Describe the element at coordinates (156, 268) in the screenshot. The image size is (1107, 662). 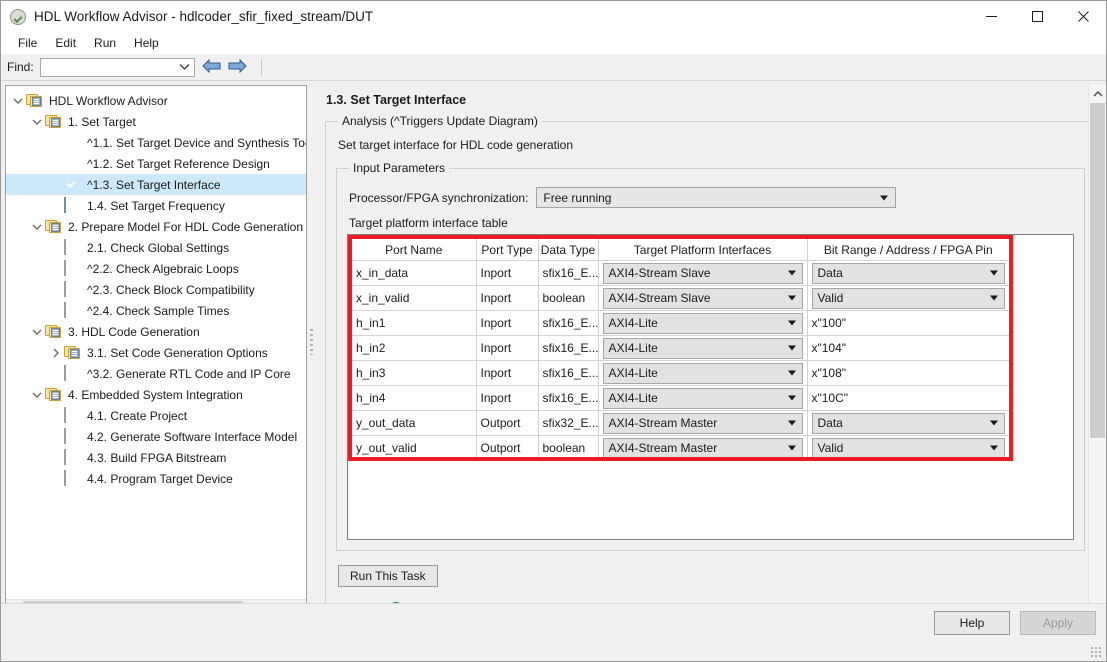
I see `tree-item-8: ^2.2. Check Algebraic Loops` at that location.